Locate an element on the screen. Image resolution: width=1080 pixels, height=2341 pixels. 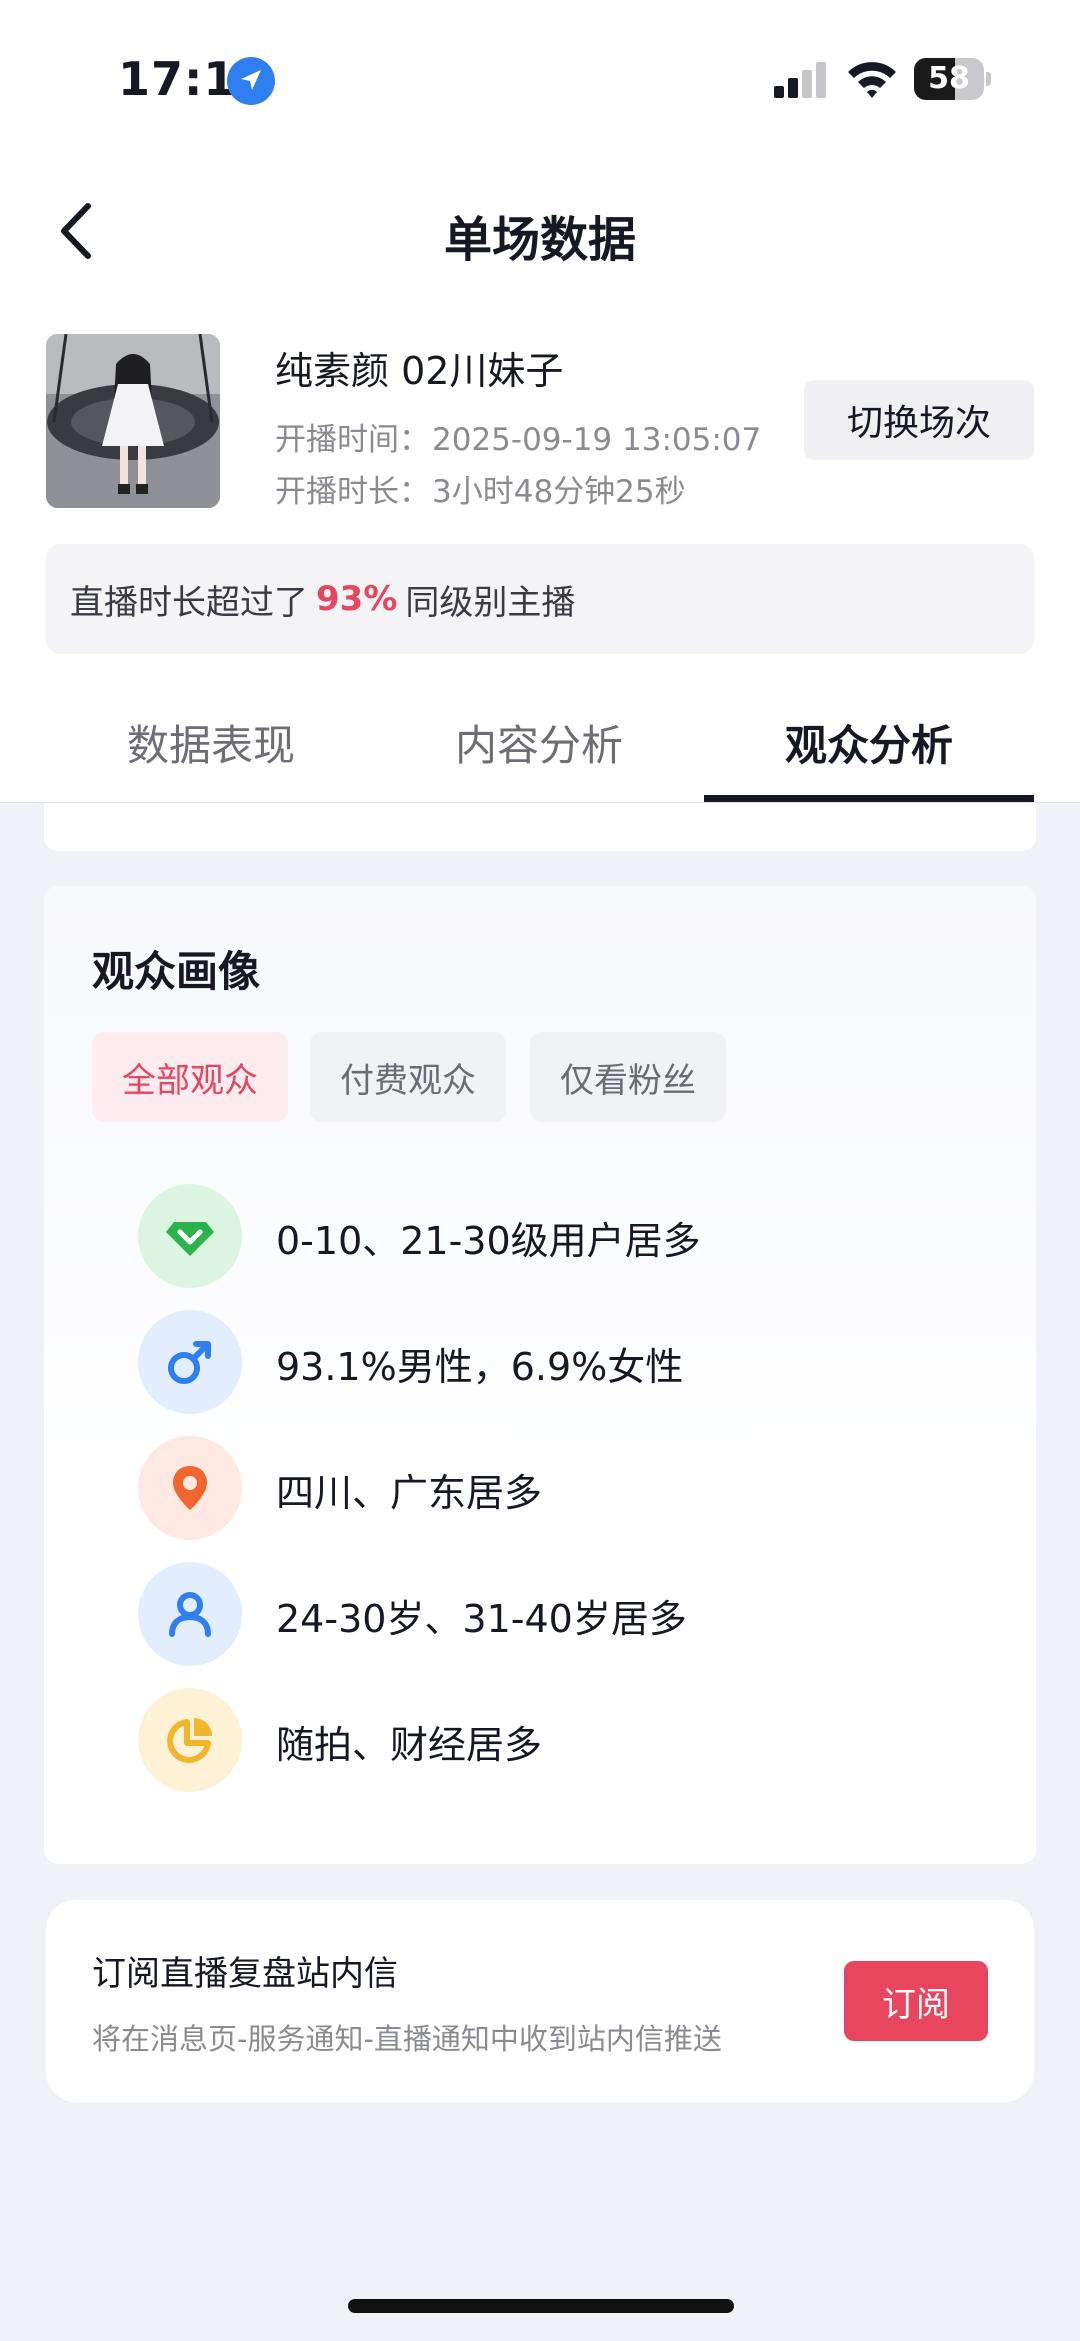
audience-row-interest: 随拍、财经居多 is located at coordinates (568, 1740).